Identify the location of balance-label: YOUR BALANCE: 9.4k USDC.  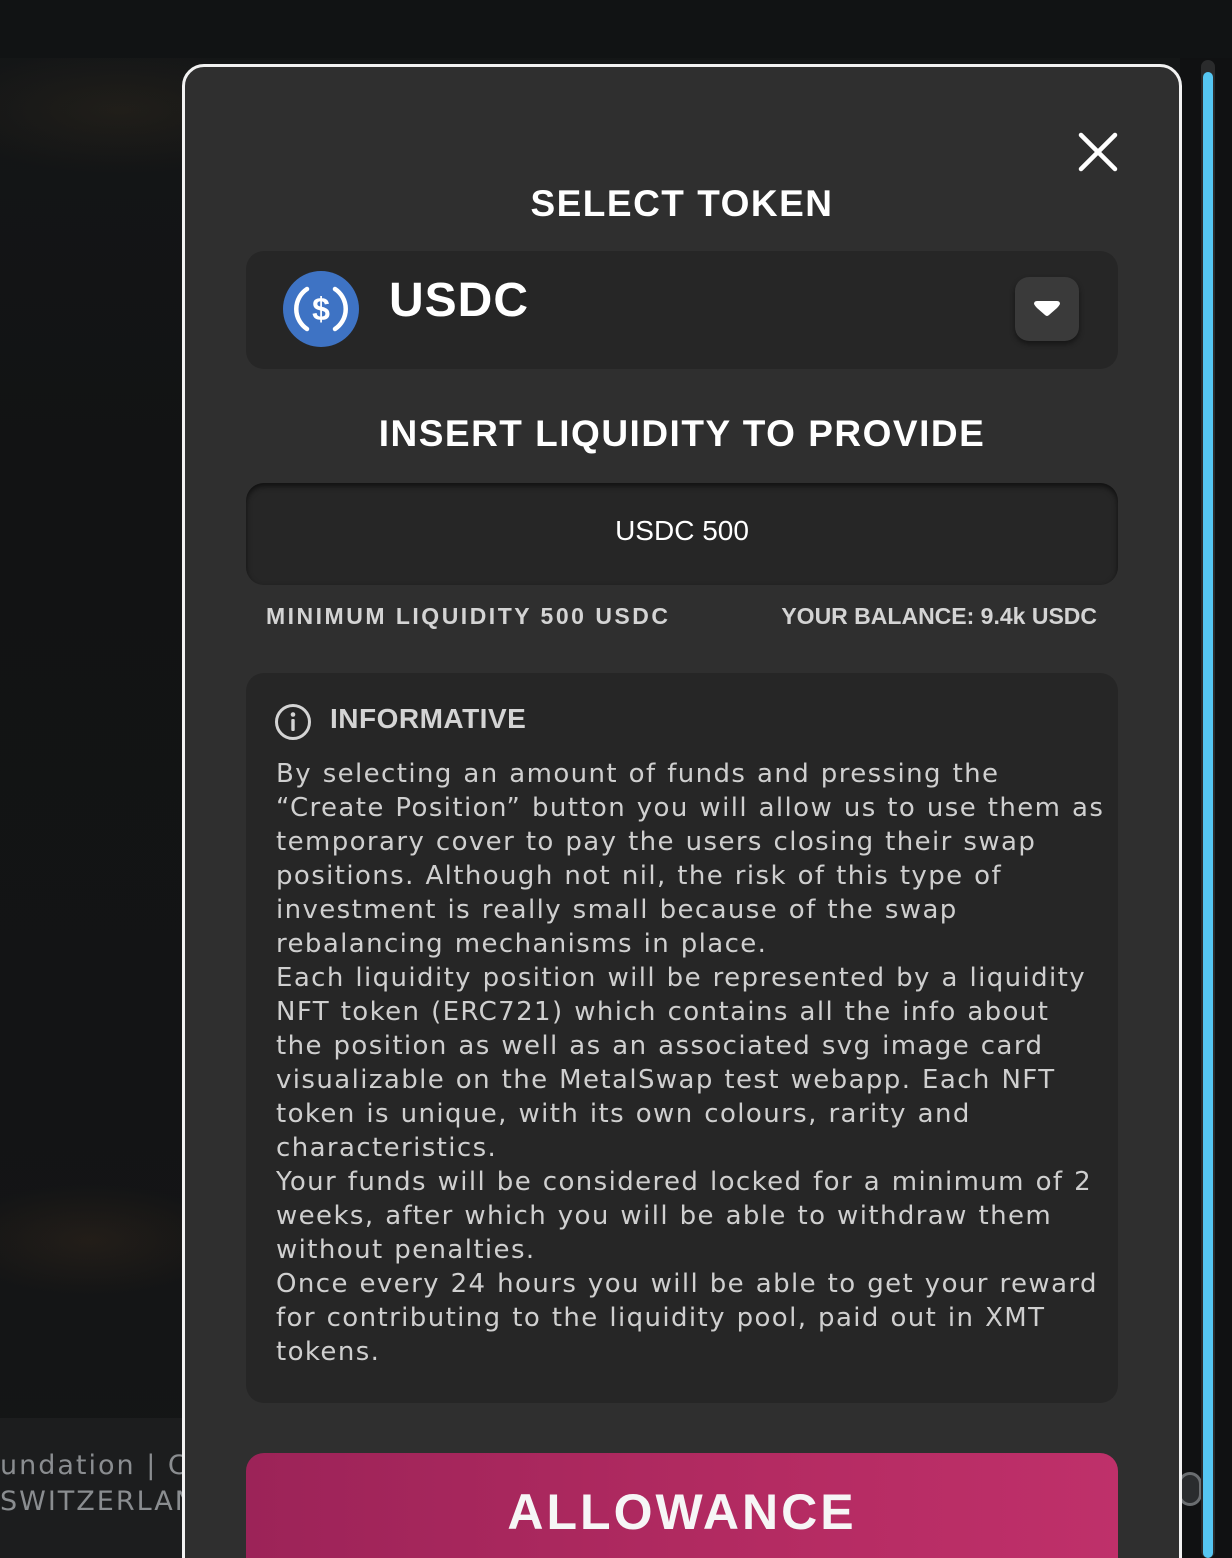
(939, 616).